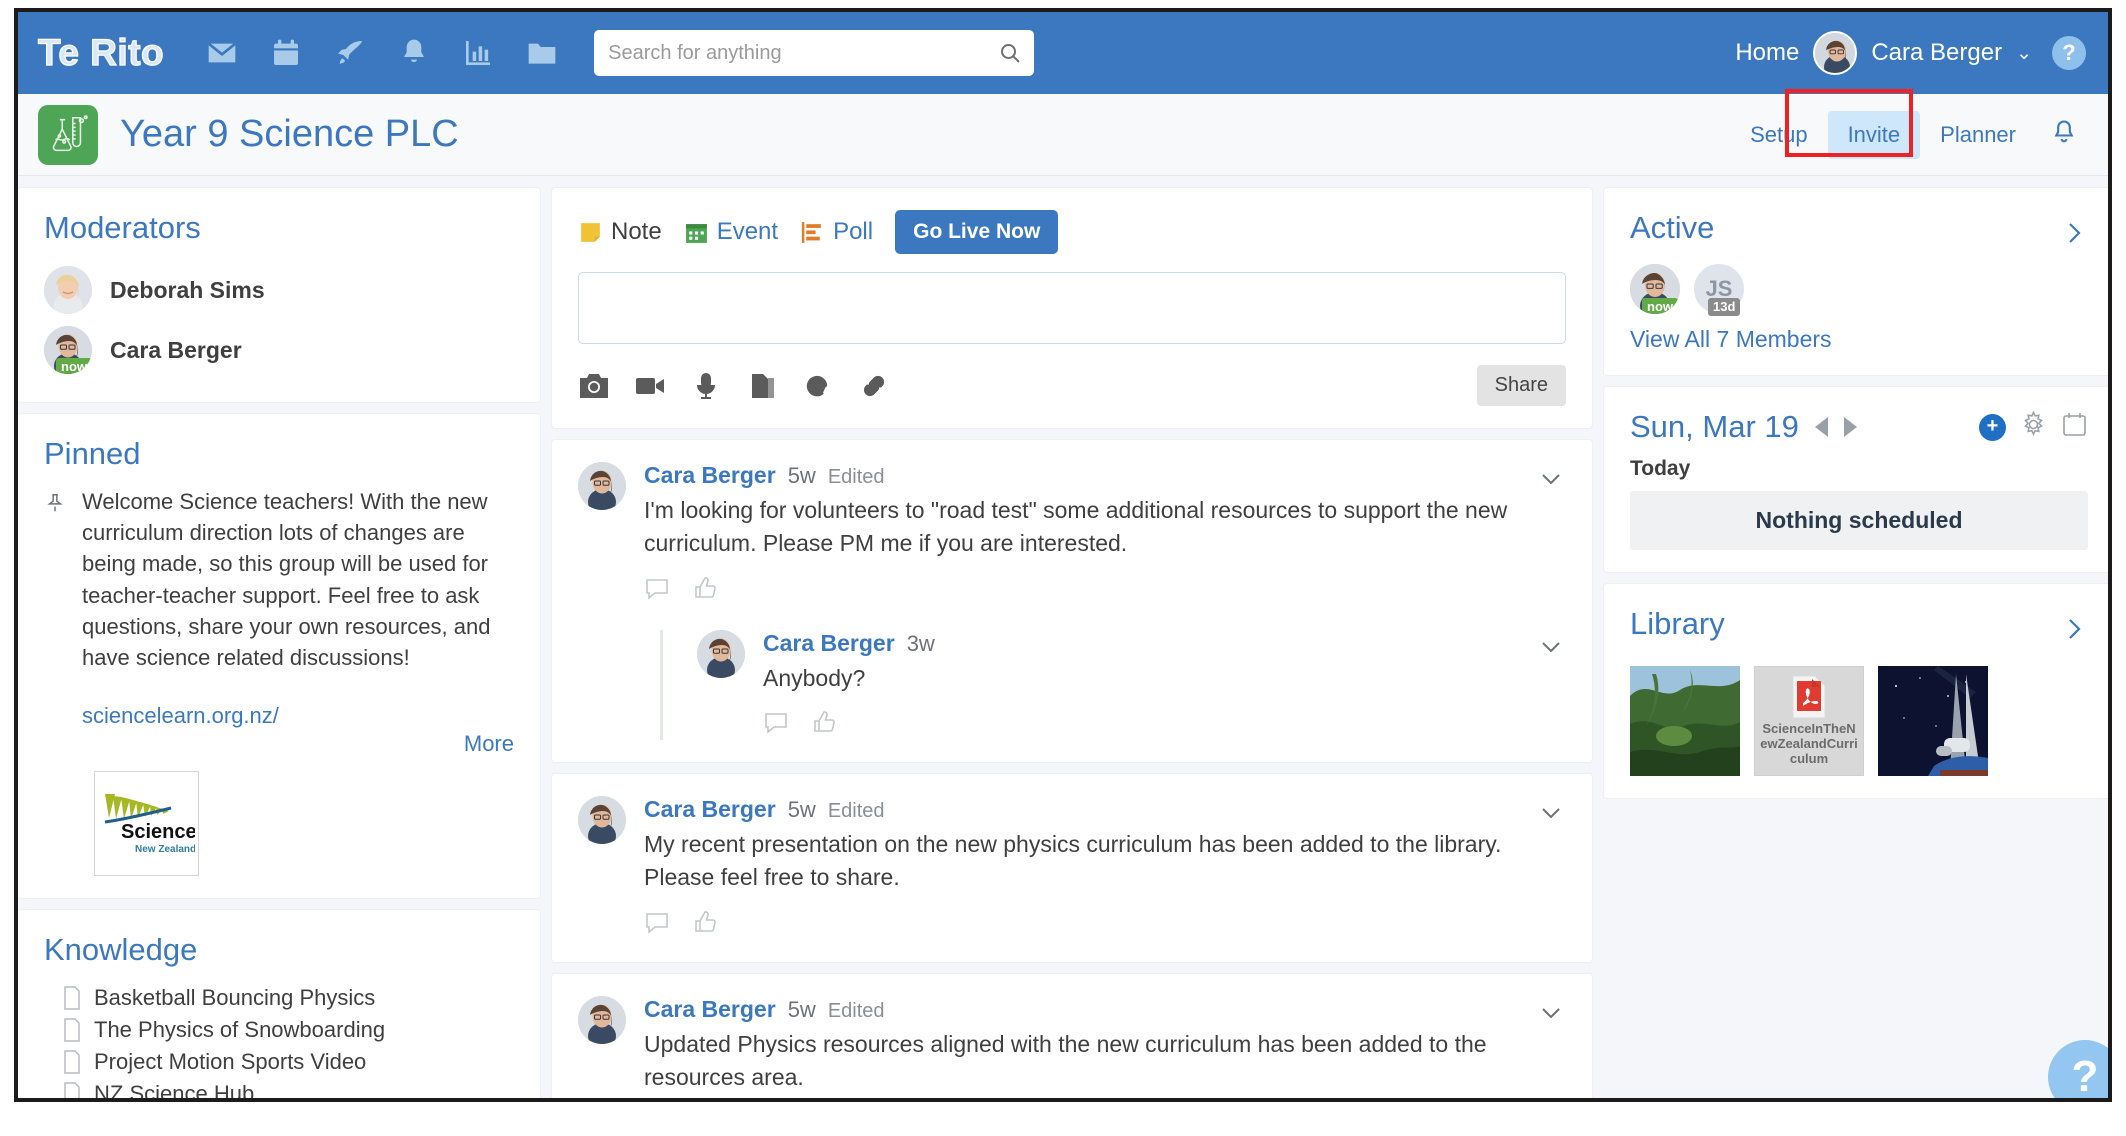  I want to click on post-timestamp: 5w, so click(801, 1009).